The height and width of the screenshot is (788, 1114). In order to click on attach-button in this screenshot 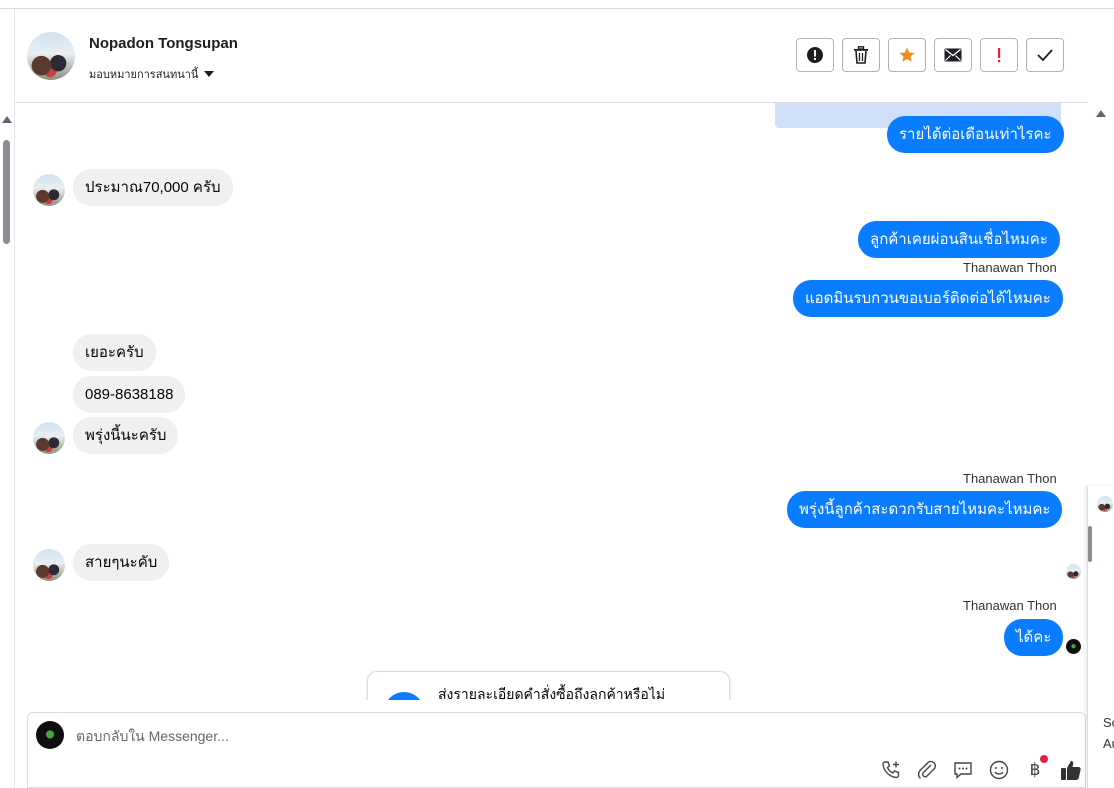, I will do `click(927, 770)`.